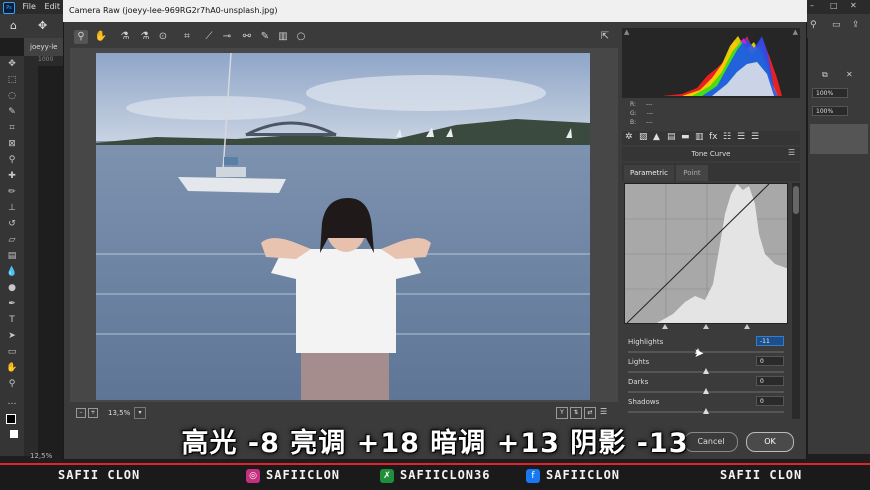  I want to click on layers-icon: ⧉, so click(825, 75).